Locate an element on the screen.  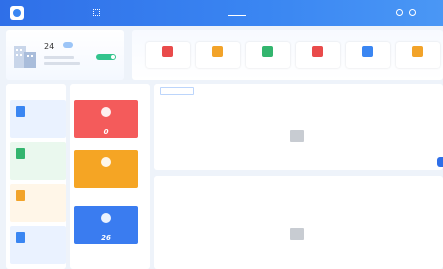
notice-title is located at coordinates (182, 182).